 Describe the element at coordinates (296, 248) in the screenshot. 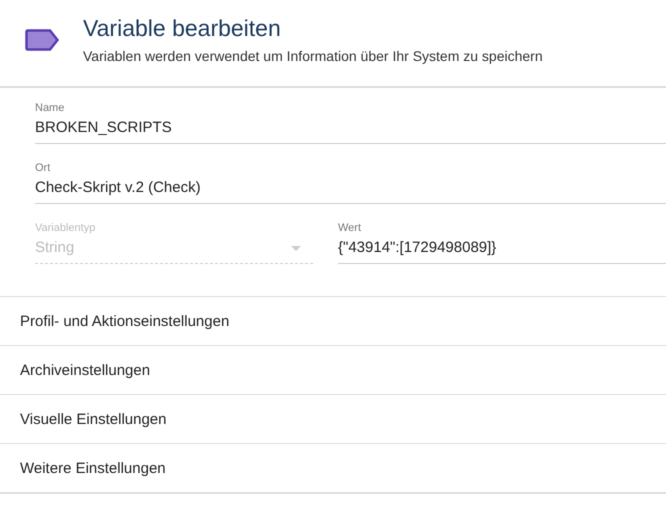

I see `caret-icon` at that location.